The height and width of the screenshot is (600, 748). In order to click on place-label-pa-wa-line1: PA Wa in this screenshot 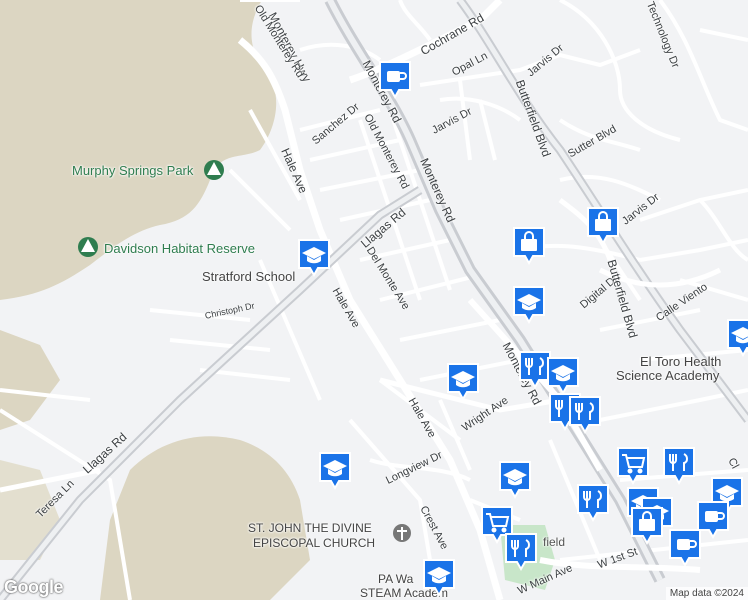, I will do `click(396, 579)`.